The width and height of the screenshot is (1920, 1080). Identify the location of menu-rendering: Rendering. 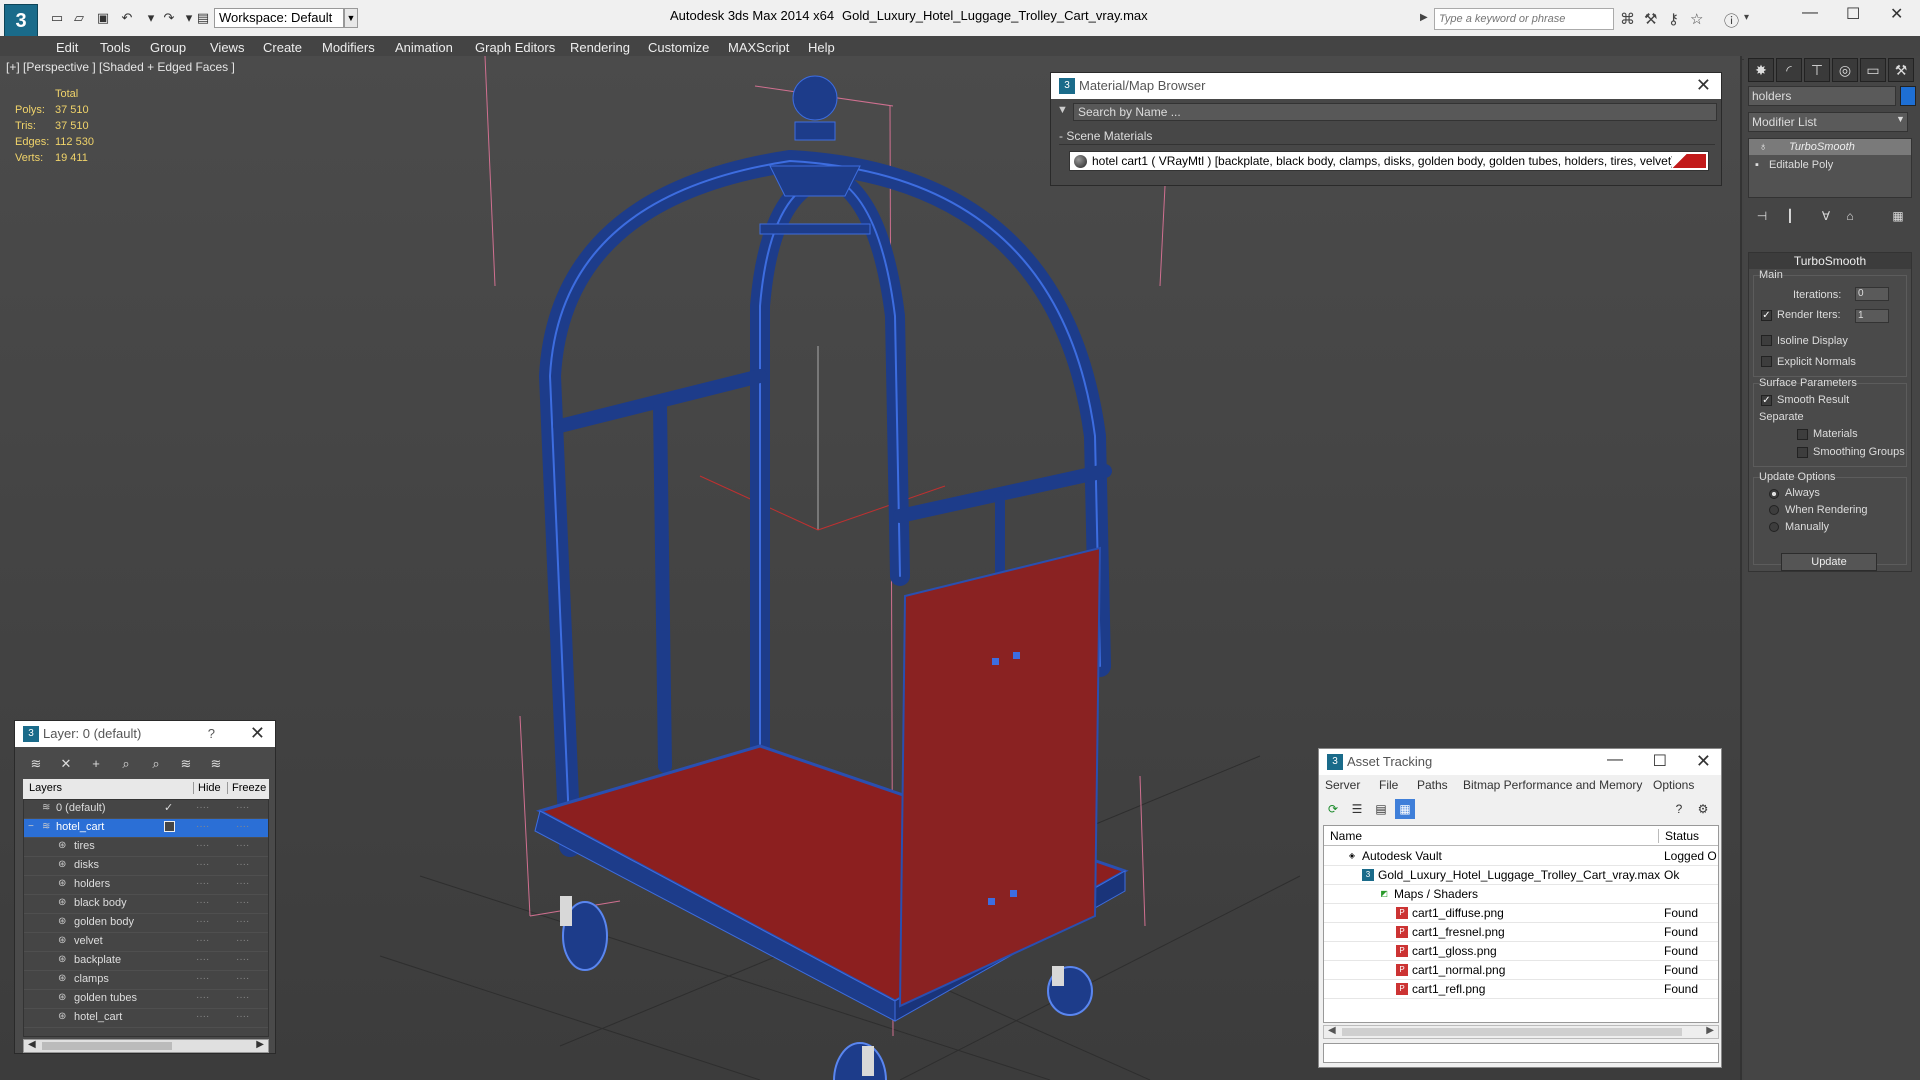
(600, 47).